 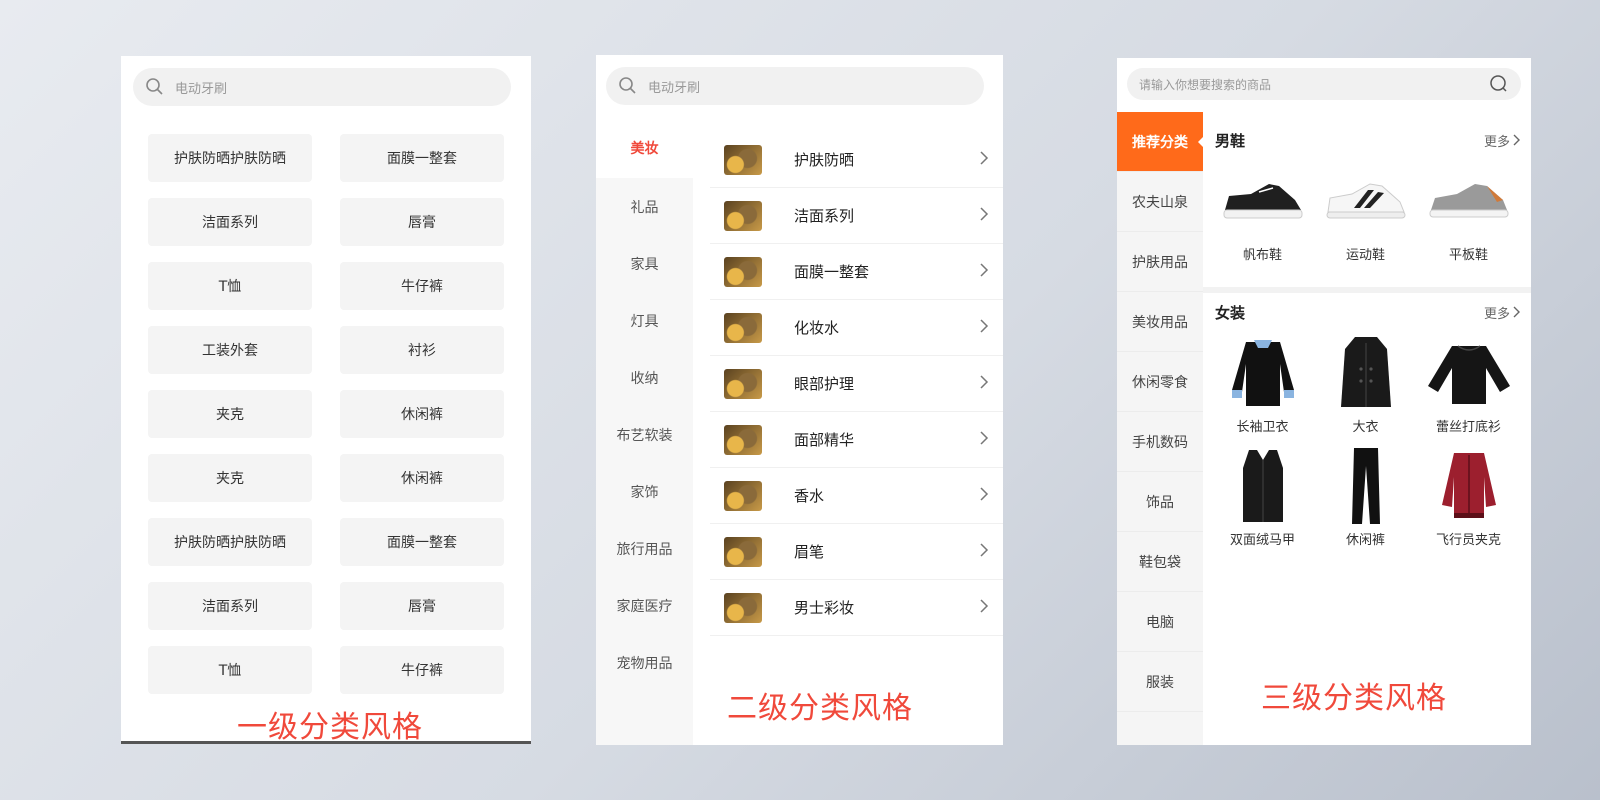 What do you see at coordinates (820, 708) in the screenshot?
I see `style-caption: 二级分类风格` at bounding box center [820, 708].